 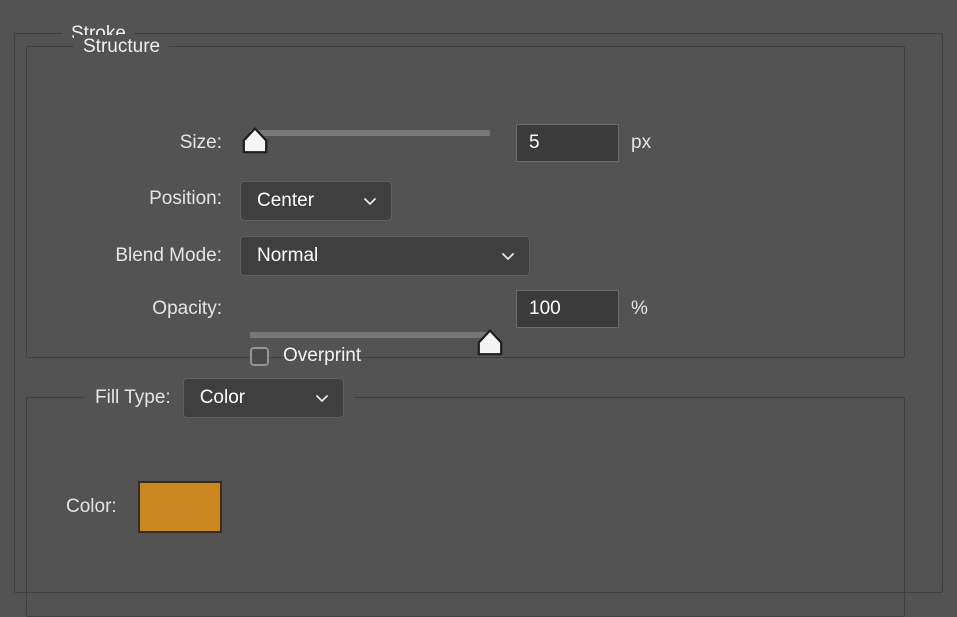 What do you see at coordinates (200, 142) in the screenshot?
I see `size-label: Size:` at bounding box center [200, 142].